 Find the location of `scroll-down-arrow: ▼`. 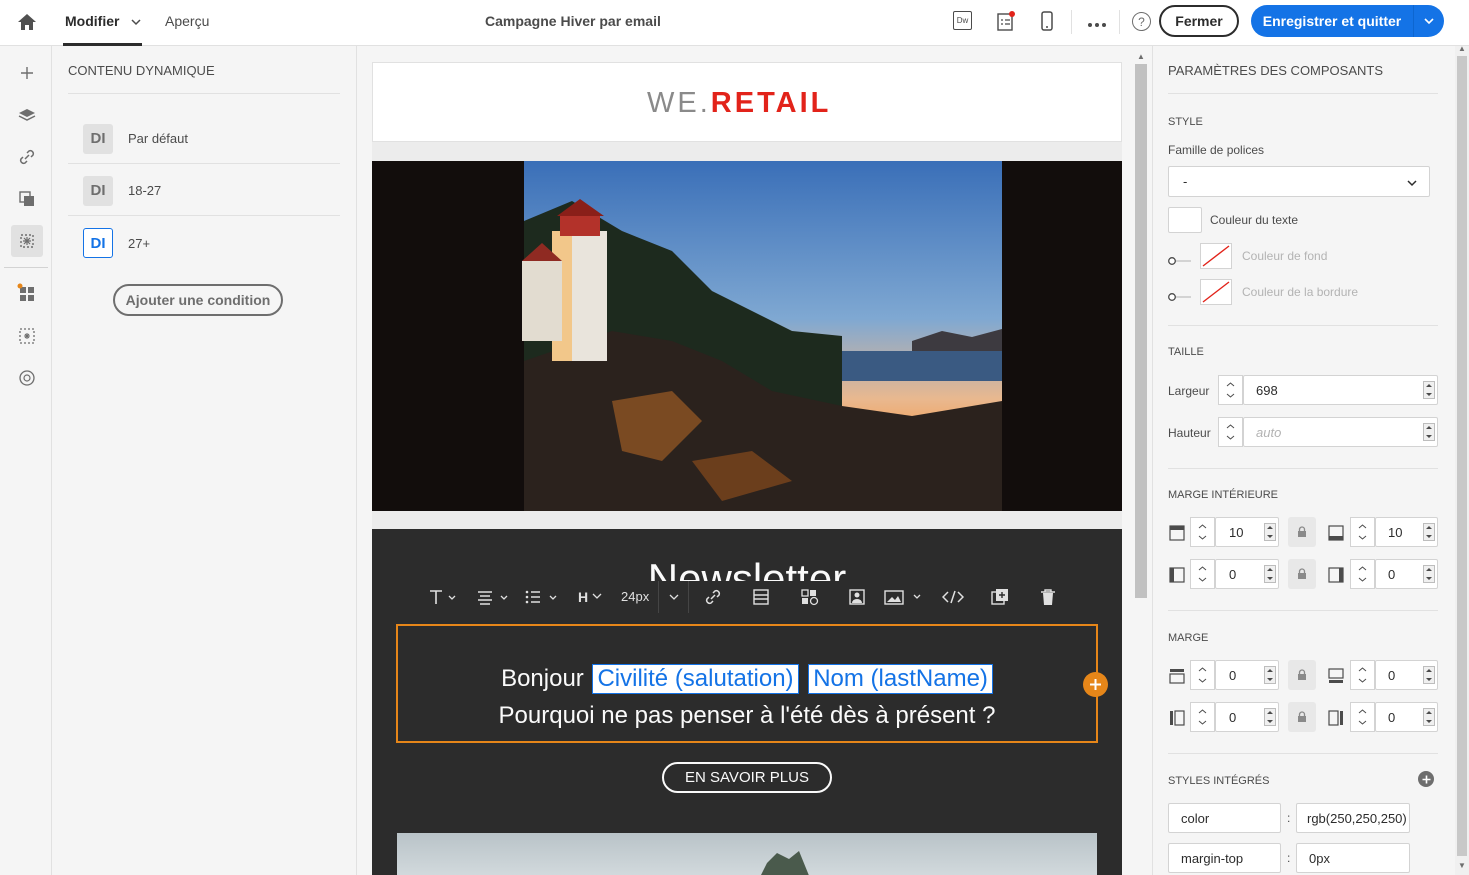

scroll-down-arrow: ▼ is located at coordinates (1462, 865).